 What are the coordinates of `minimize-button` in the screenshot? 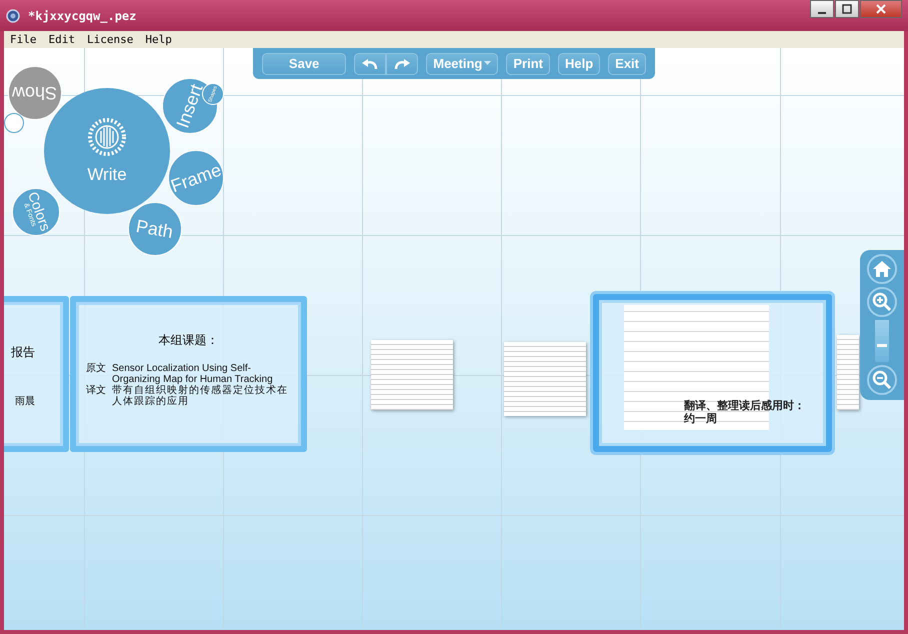 It's located at (822, 9).